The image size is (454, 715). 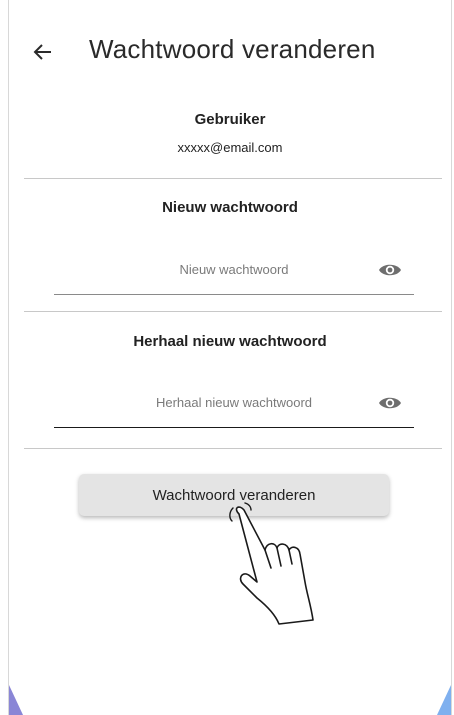 What do you see at coordinates (230, 133) in the screenshot?
I see `user-section: Gebruiker xxxxx@email.com` at bounding box center [230, 133].